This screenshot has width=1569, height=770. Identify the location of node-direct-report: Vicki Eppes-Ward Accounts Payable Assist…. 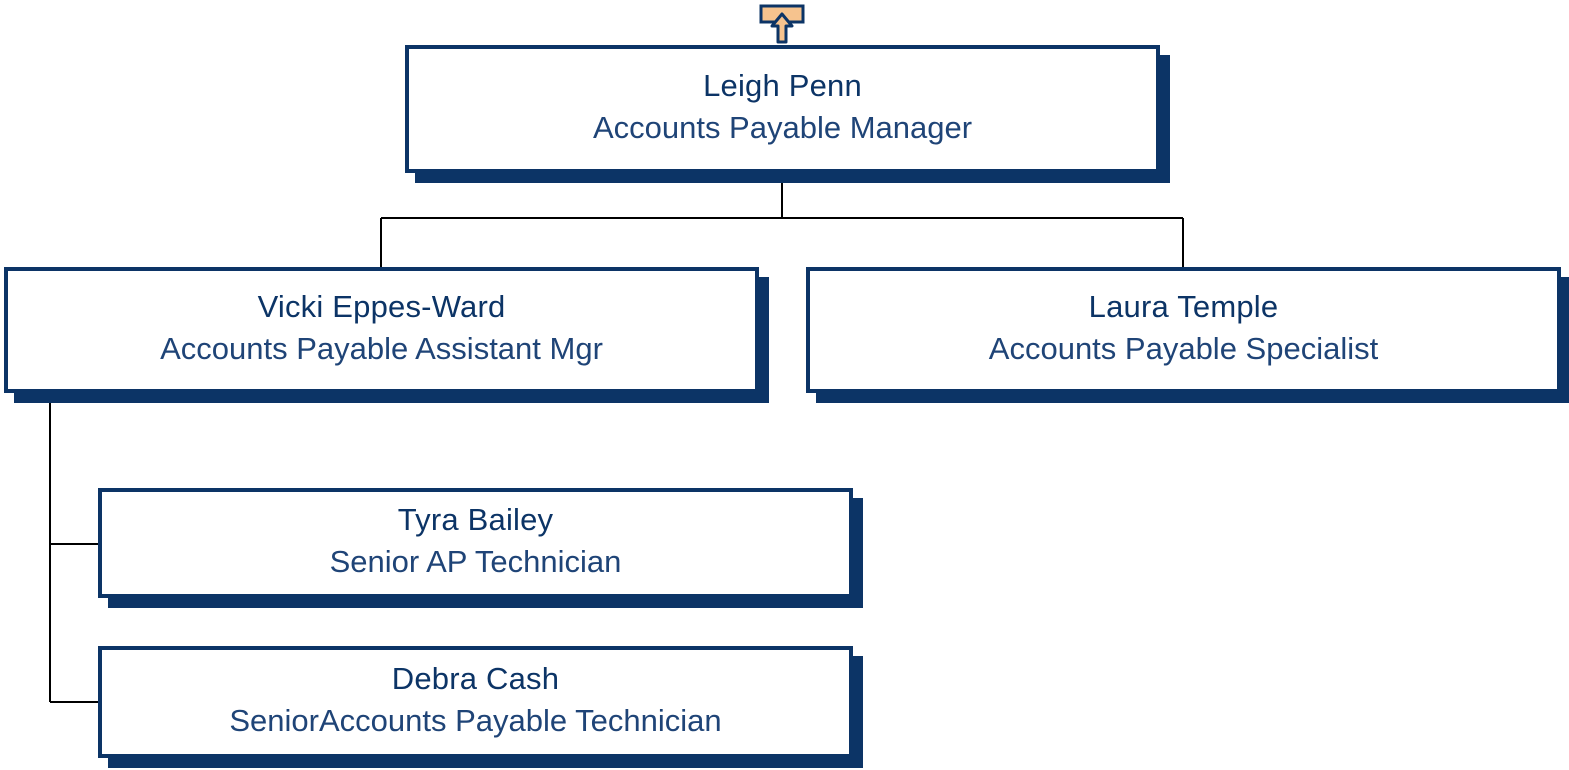
(381, 330).